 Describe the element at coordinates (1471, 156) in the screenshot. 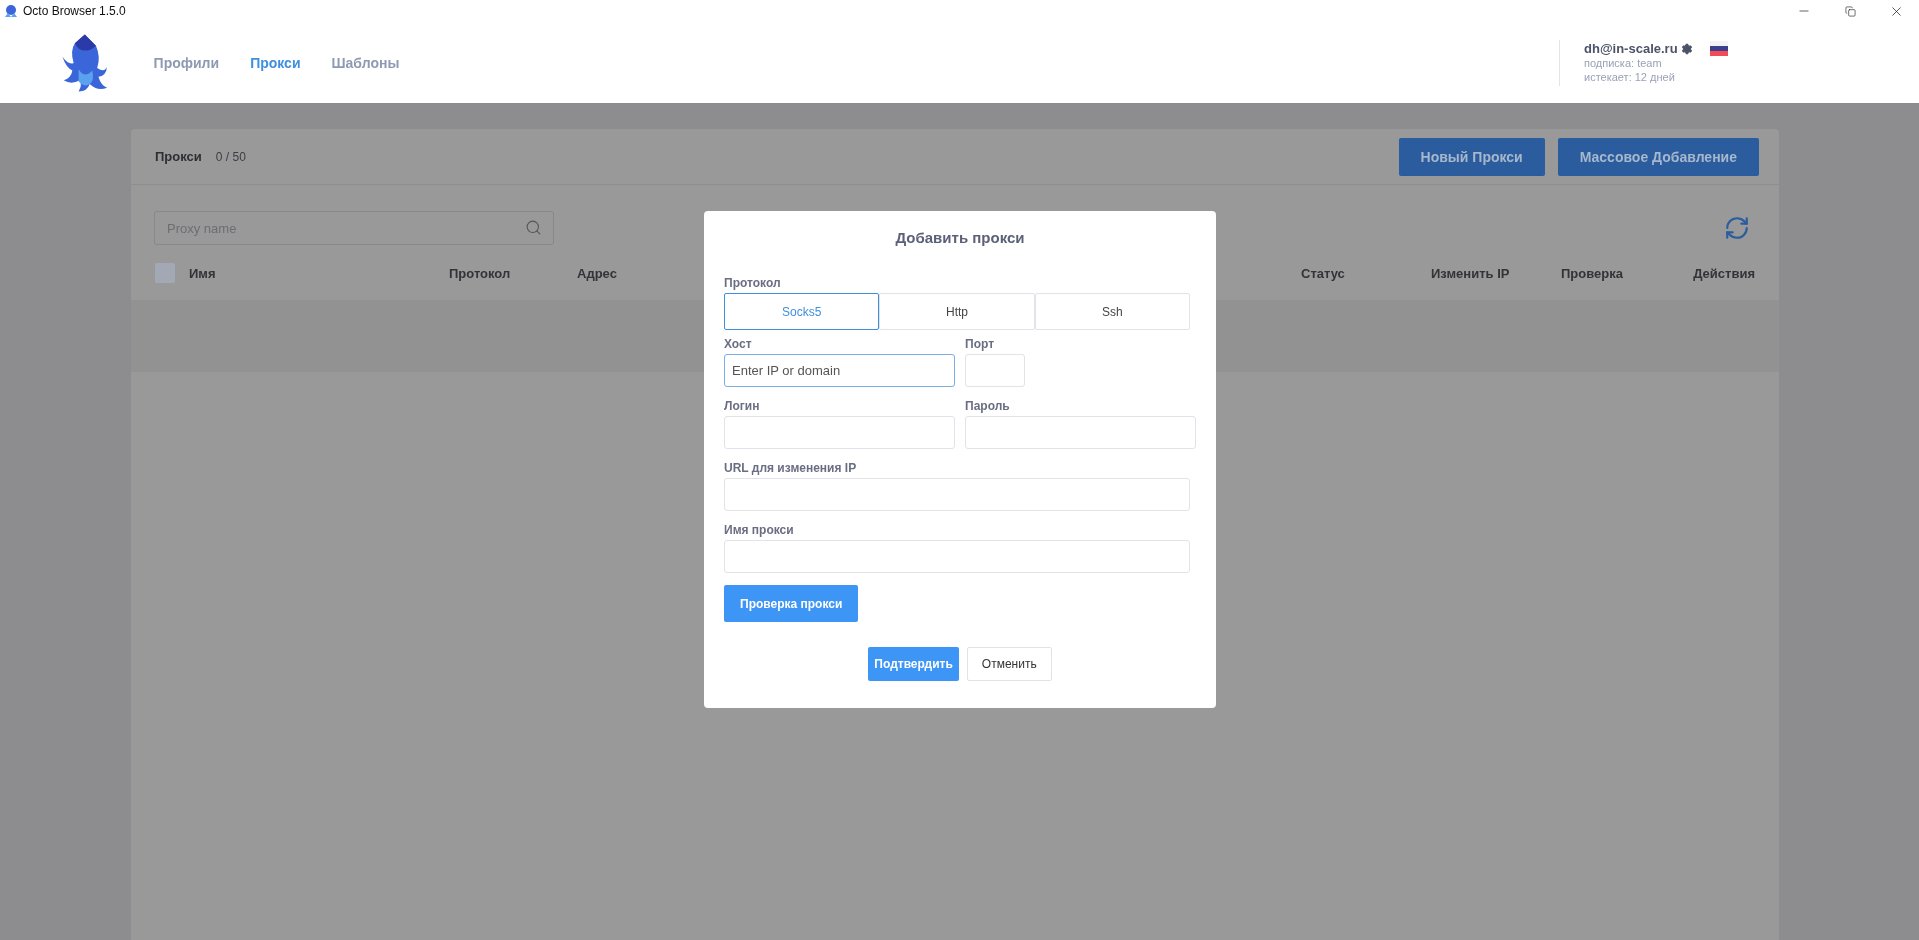

I see `header-button: Новый Прокси` at that location.